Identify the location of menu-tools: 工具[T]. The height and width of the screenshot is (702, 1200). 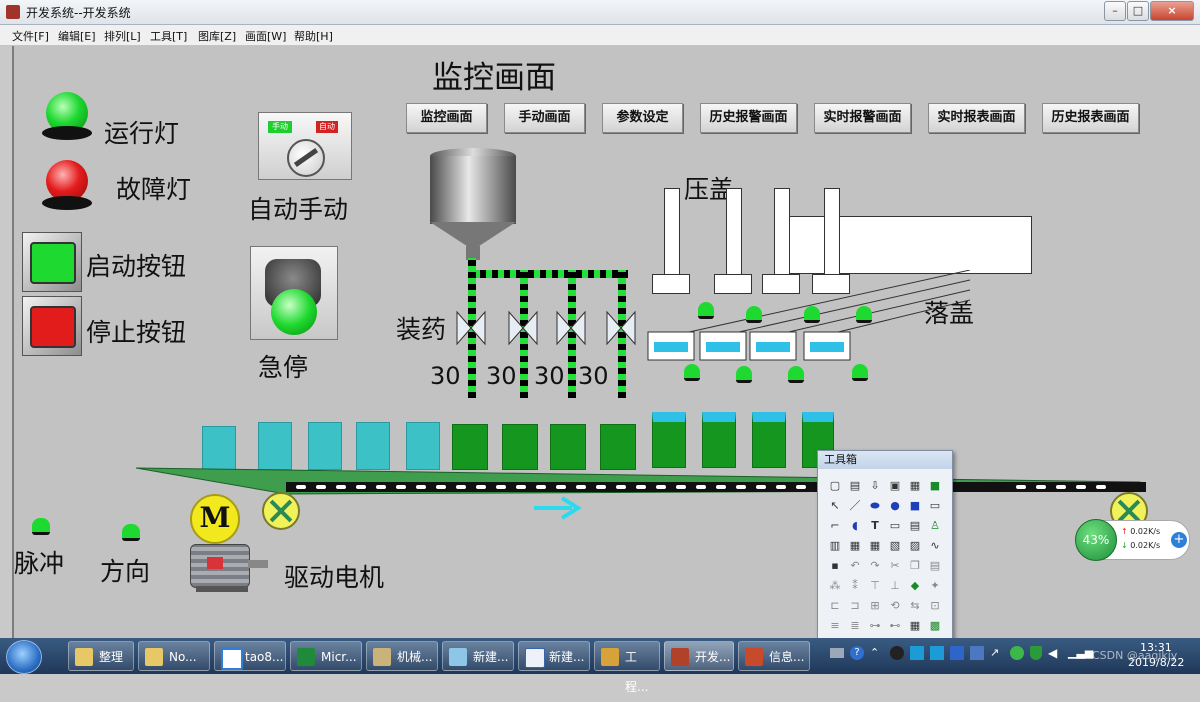
(168, 36).